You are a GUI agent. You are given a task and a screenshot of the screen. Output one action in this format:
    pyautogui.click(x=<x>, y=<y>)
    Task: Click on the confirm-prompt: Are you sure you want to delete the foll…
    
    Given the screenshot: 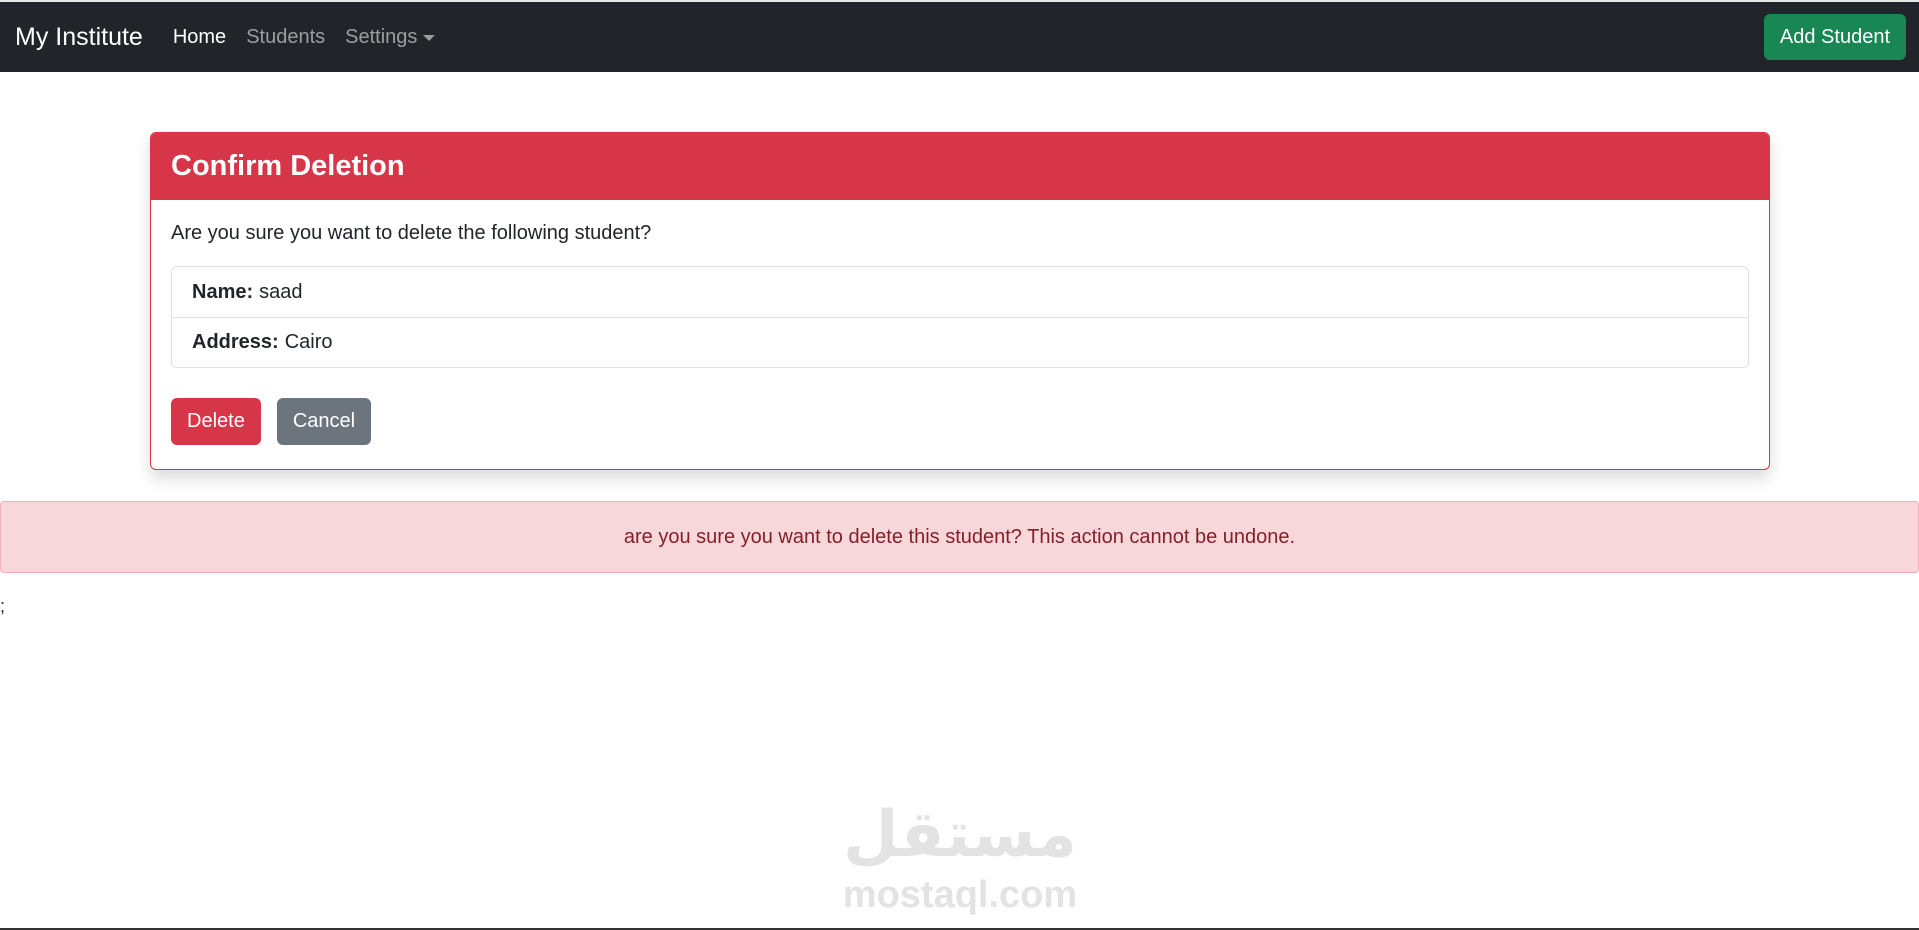 What is the action you would take?
    pyautogui.click(x=411, y=233)
    